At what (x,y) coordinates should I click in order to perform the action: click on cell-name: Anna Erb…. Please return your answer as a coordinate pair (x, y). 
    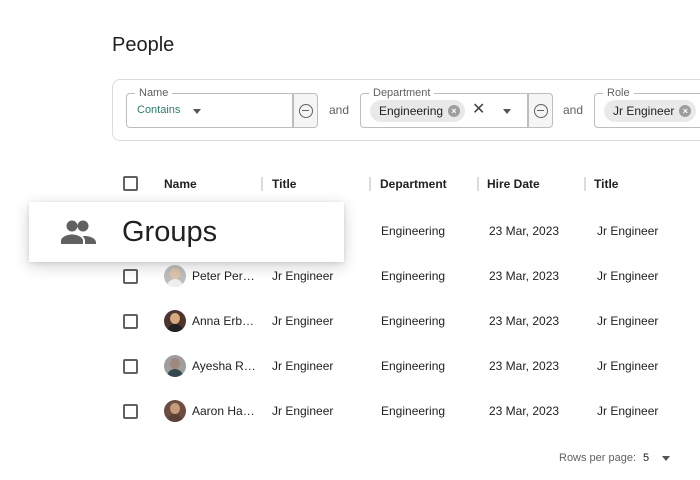
    Looking at the image, I should click on (223, 321).